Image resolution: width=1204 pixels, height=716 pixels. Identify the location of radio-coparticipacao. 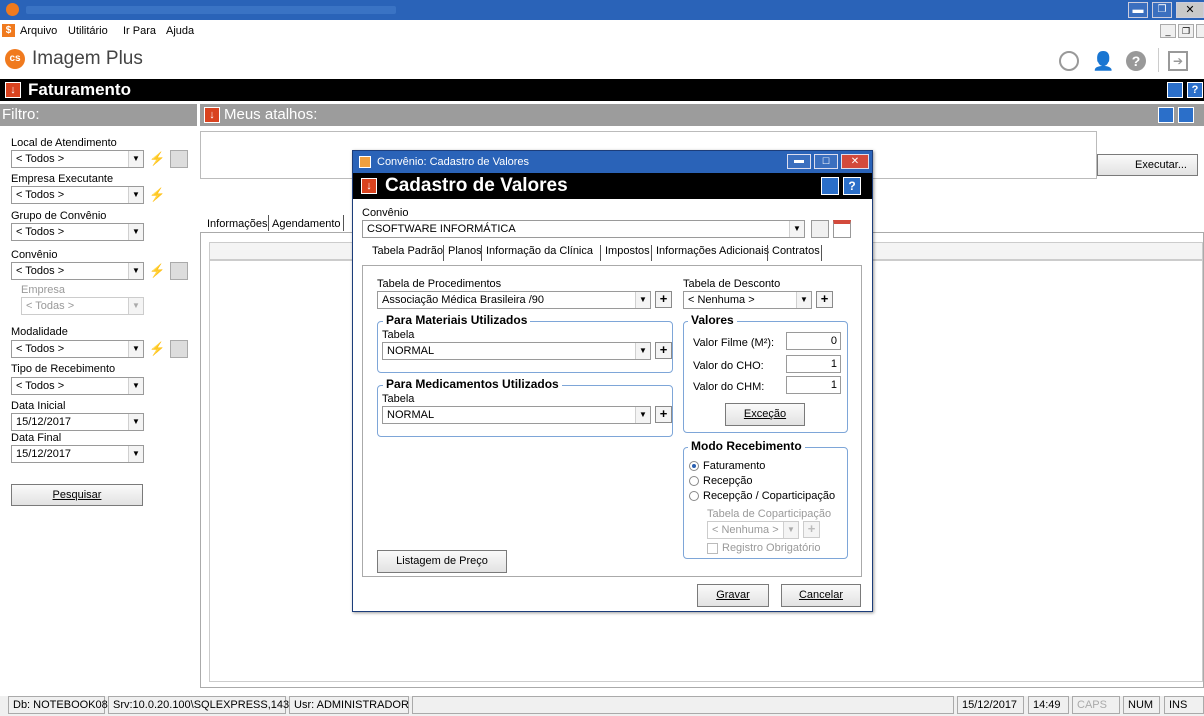
(694, 496).